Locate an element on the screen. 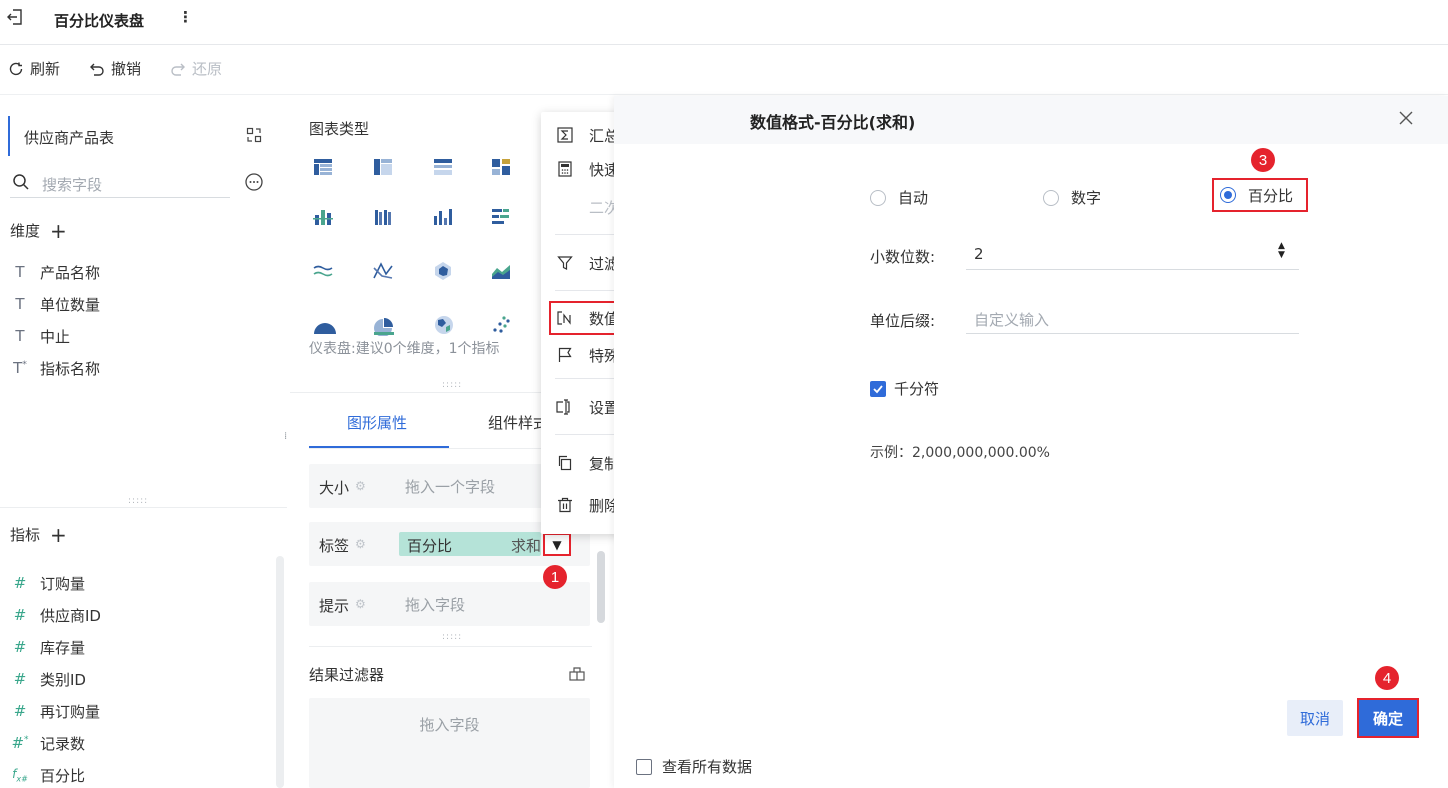  search-icon is located at coordinates (21, 182).